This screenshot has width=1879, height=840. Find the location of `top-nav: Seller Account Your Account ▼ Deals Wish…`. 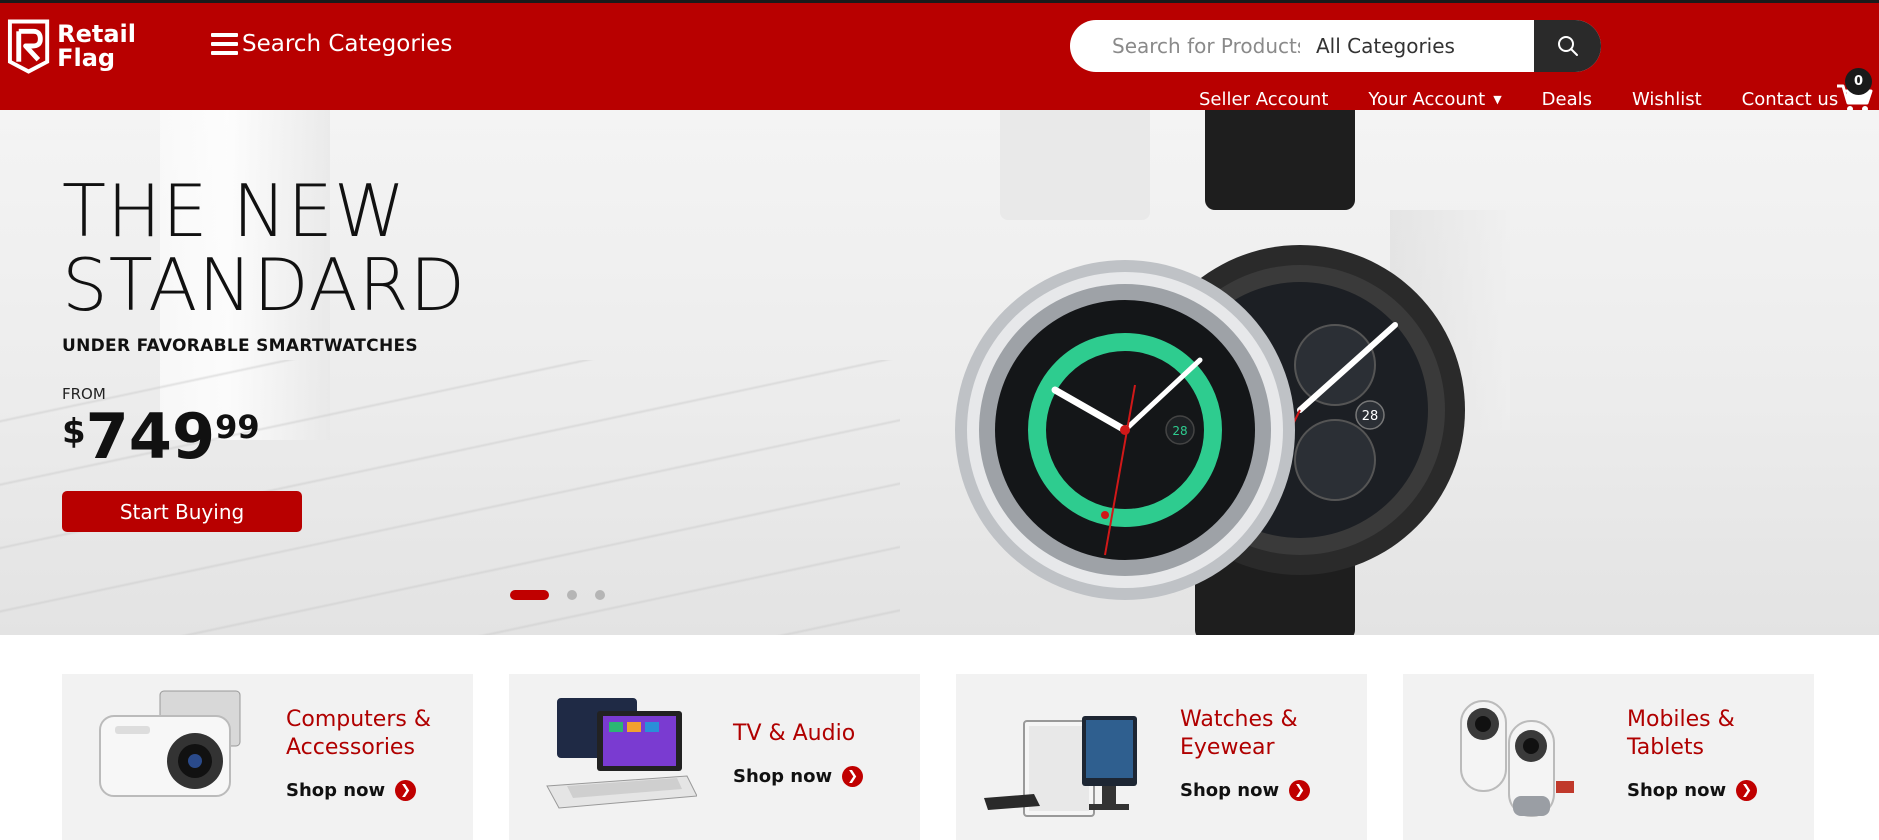

top-nav: Seller Account Your Account ▼ Deals Wish… is located at coordinates (1538, 99).